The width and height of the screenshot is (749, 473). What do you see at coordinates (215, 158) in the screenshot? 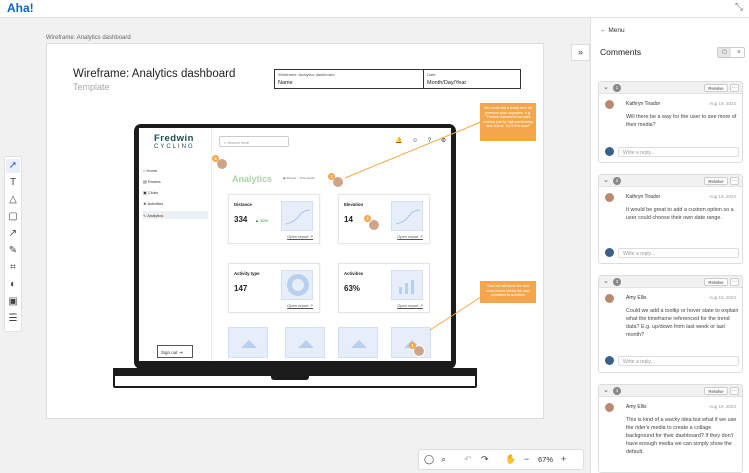
I see `comment-pin: 4` at bounding box center [215, 158].